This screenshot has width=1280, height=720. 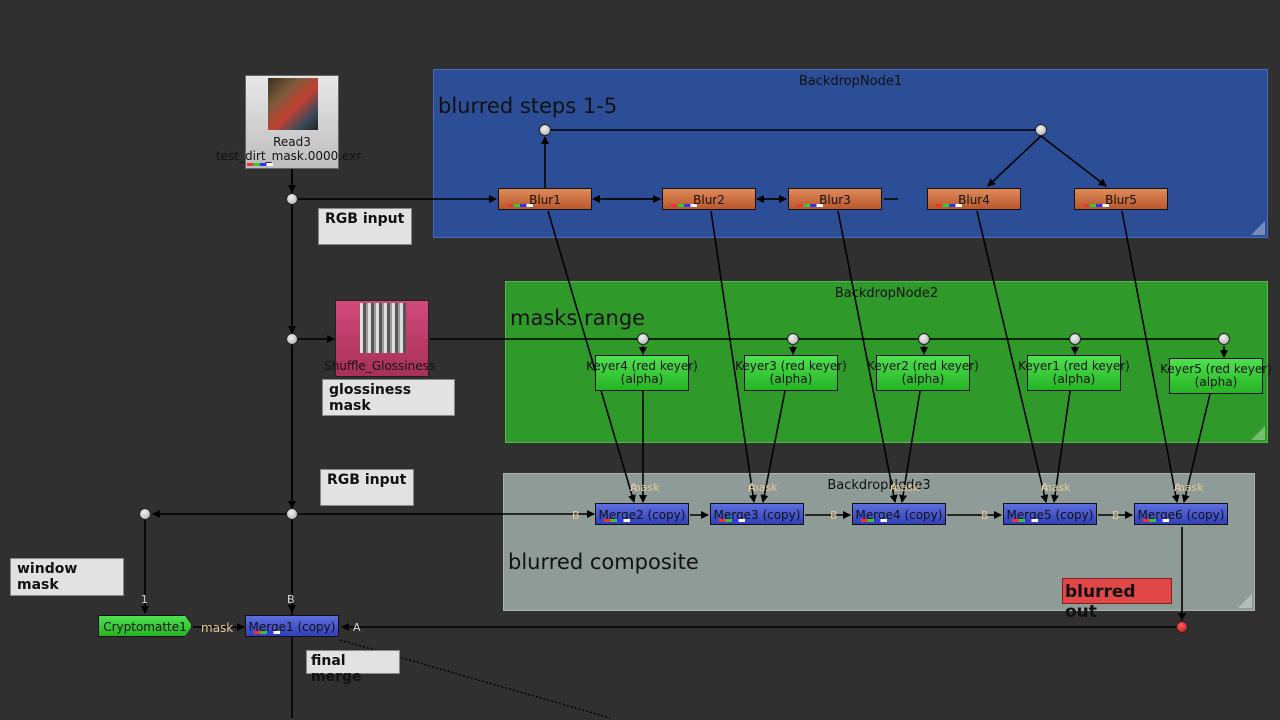 I want to click on one-input-label: 1, so click(x=144, y=599).